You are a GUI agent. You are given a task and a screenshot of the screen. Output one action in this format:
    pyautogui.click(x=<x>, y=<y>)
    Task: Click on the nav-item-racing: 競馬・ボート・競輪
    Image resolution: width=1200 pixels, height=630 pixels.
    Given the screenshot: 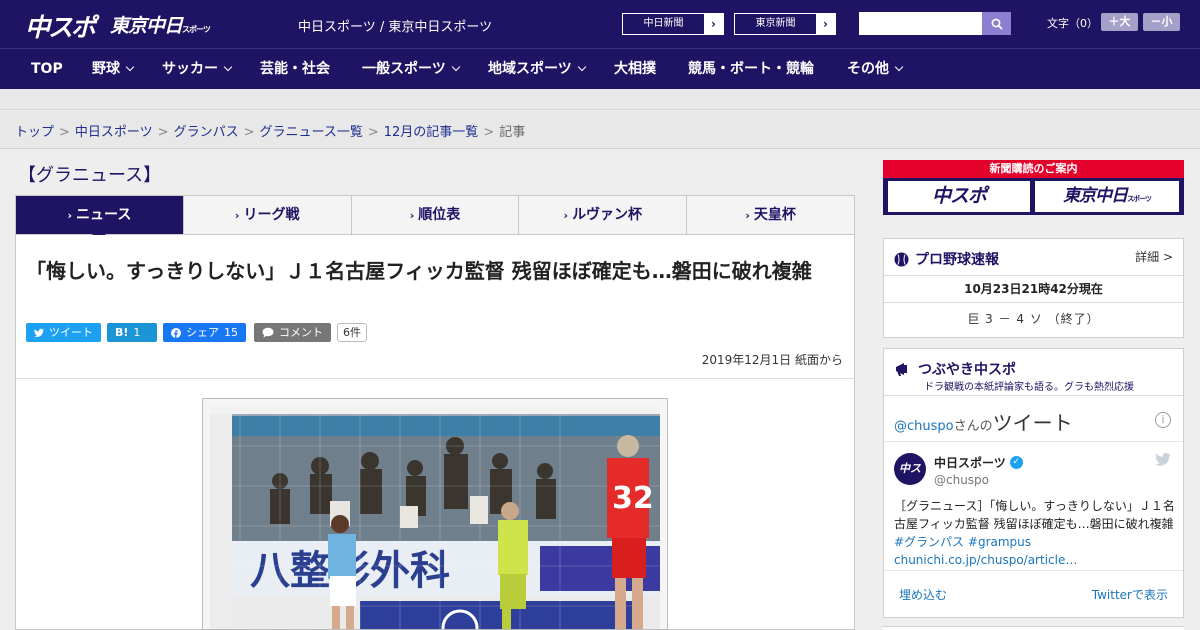 What is the action you would take?
    pyautogui.click(x=751, y=69)
    